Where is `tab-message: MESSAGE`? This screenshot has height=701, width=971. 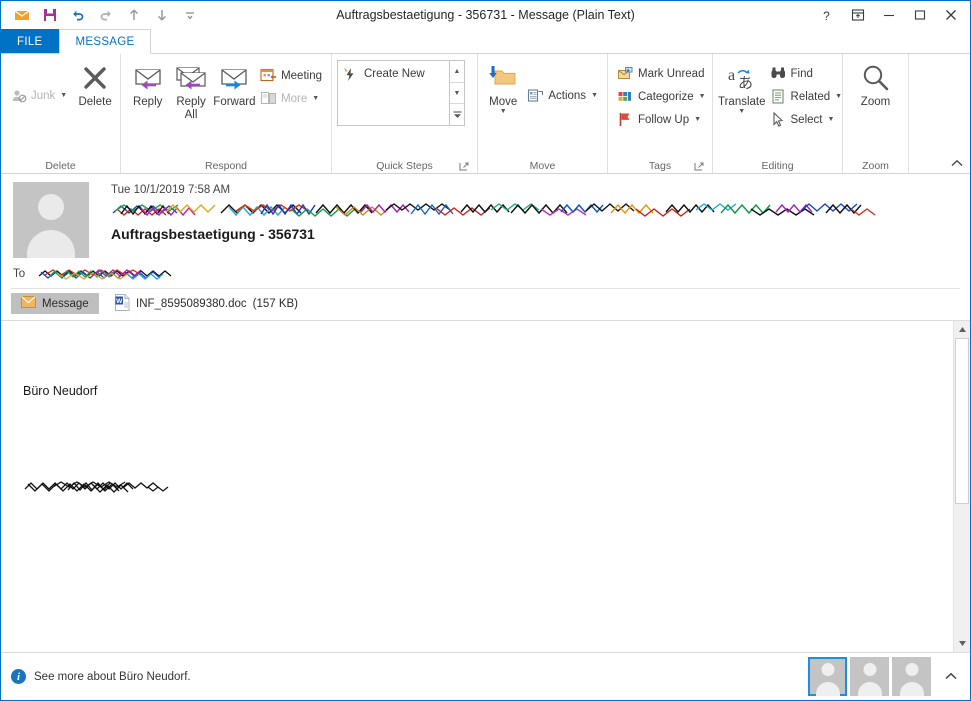
tab-message: MESSAGE is located at coordinates (105, 41).